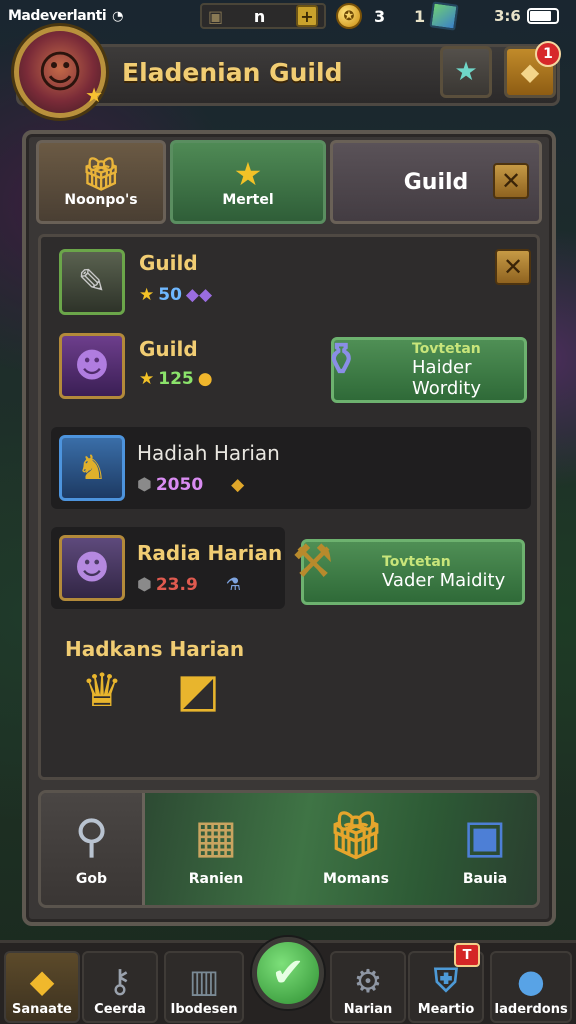 The width and height of the screenshot is (576, 1024). Describe the element at coordinates (198, 690) in the screenshot. I see `gold-tile-icon: ◩` at that location.